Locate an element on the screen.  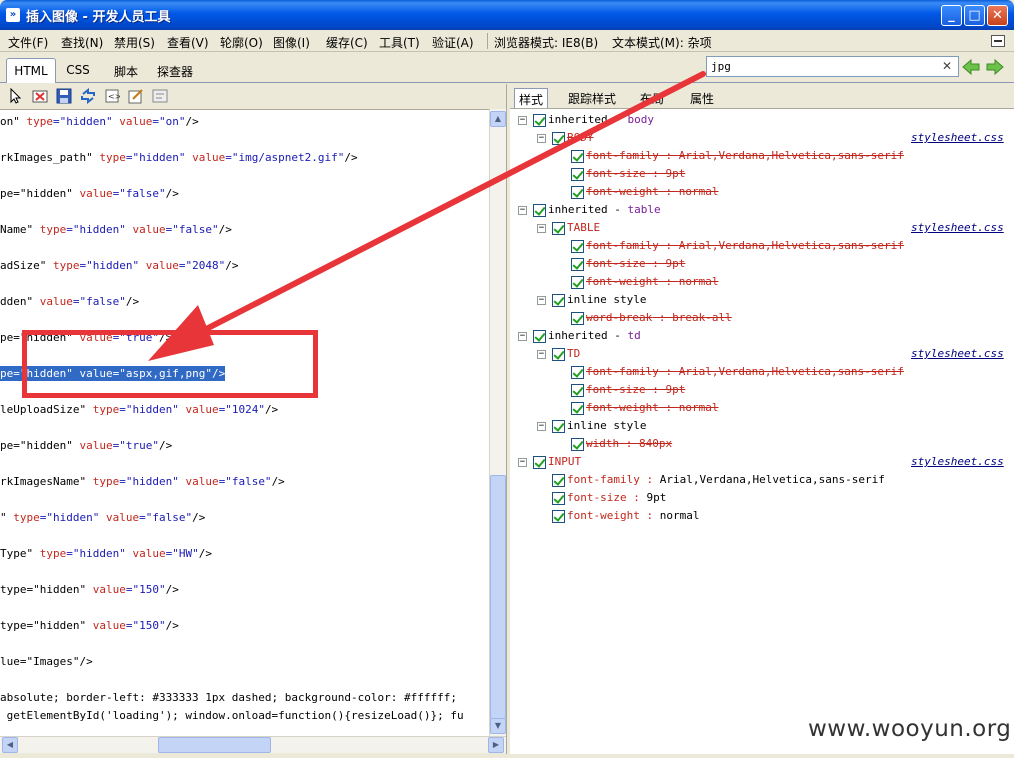
code-line: lue="Images"/> is located at coordinates (46, 661).